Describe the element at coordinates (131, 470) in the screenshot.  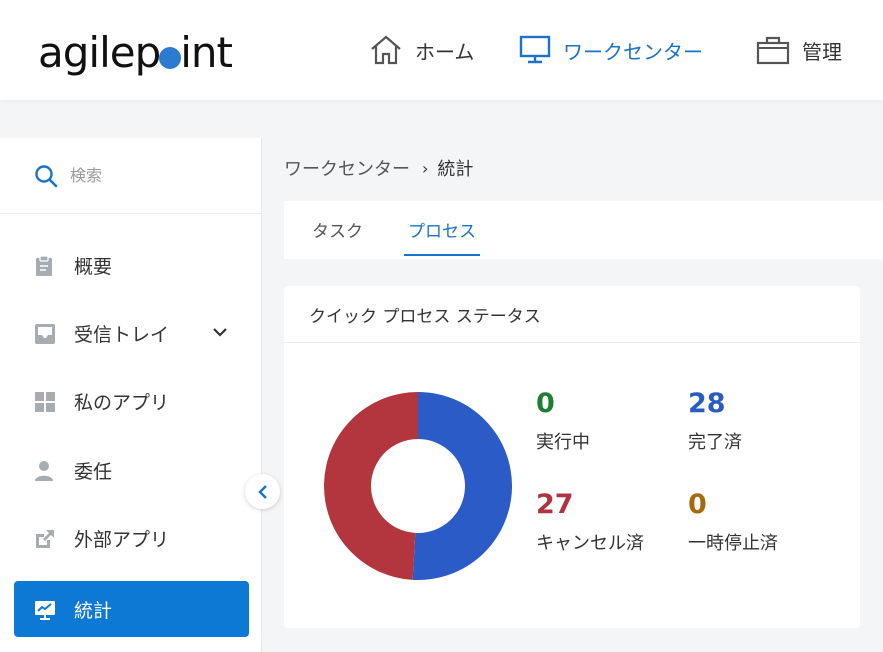
I see `sidebar-item-delegation: 委任` at that location.